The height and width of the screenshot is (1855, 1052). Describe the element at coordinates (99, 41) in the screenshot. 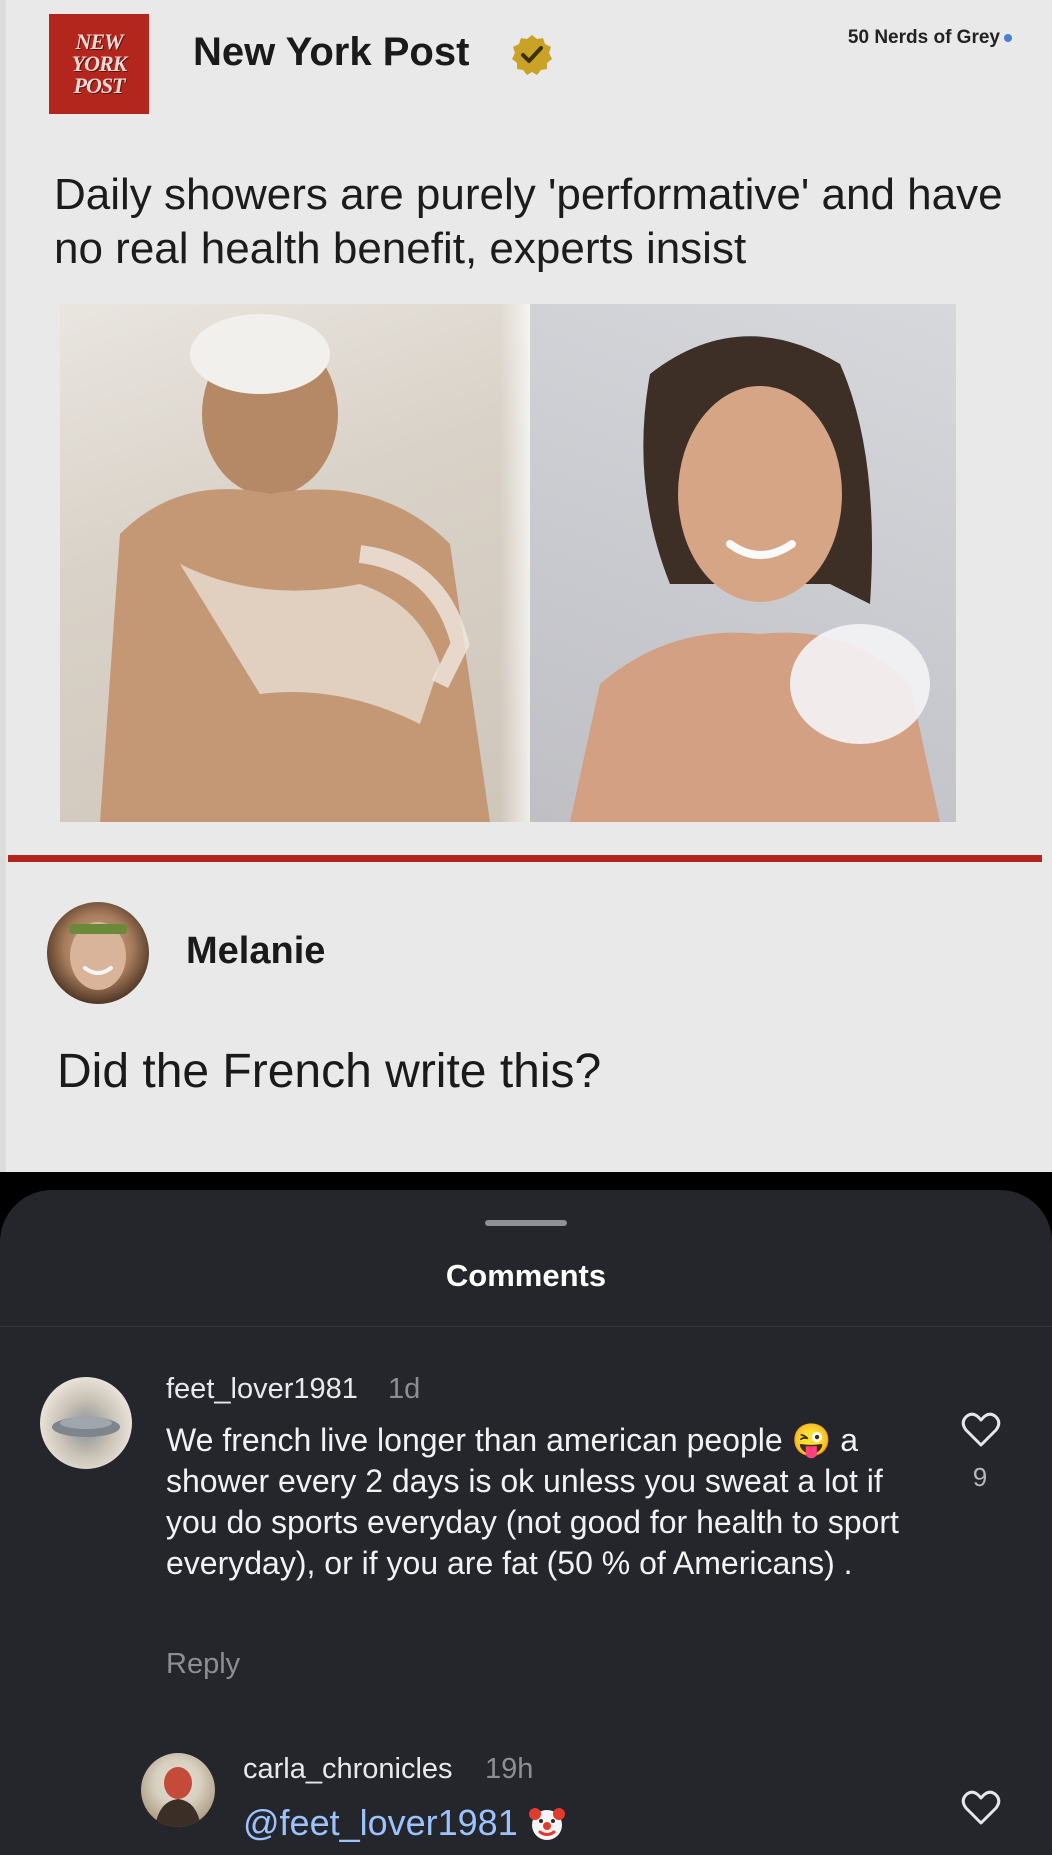

I see `logo-line-1: NEW` at that location.